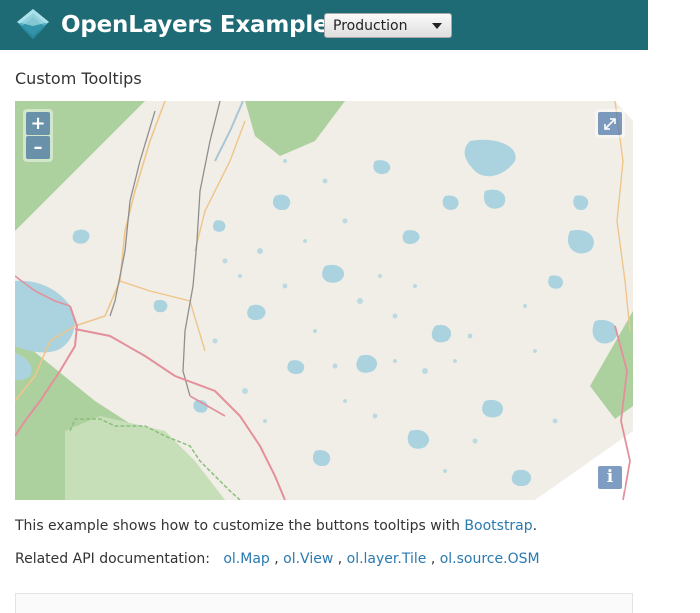 Image resolution: width=700 pixels, height=613 pixels. What do you see at coordinates (33, 24) in the screenshot?
I see `openlayers-logo-icon` at bounding box center [33, 24].